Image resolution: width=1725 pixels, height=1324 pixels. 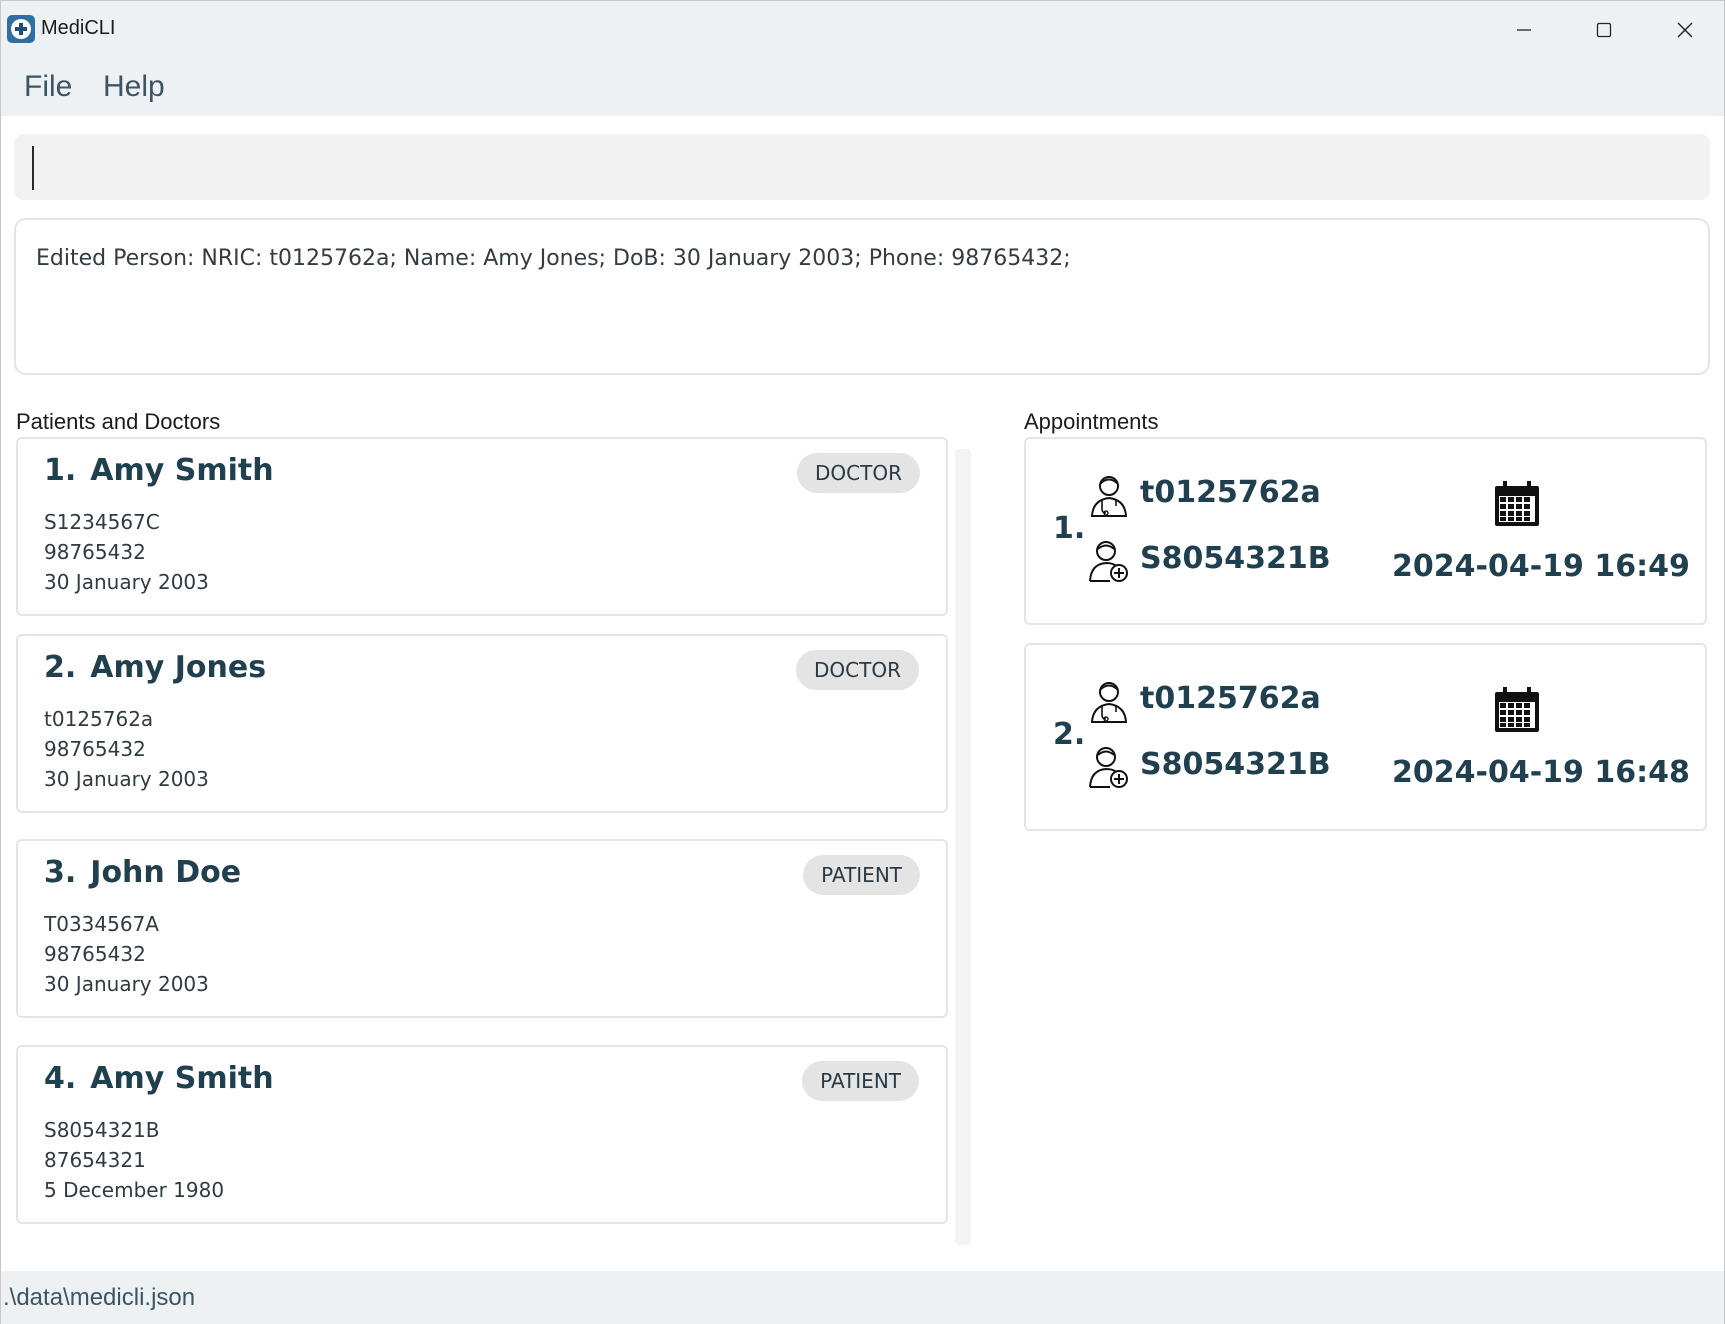 I want to click on status-bar: .\data\medicli.json, so click(x=862, y=1297).